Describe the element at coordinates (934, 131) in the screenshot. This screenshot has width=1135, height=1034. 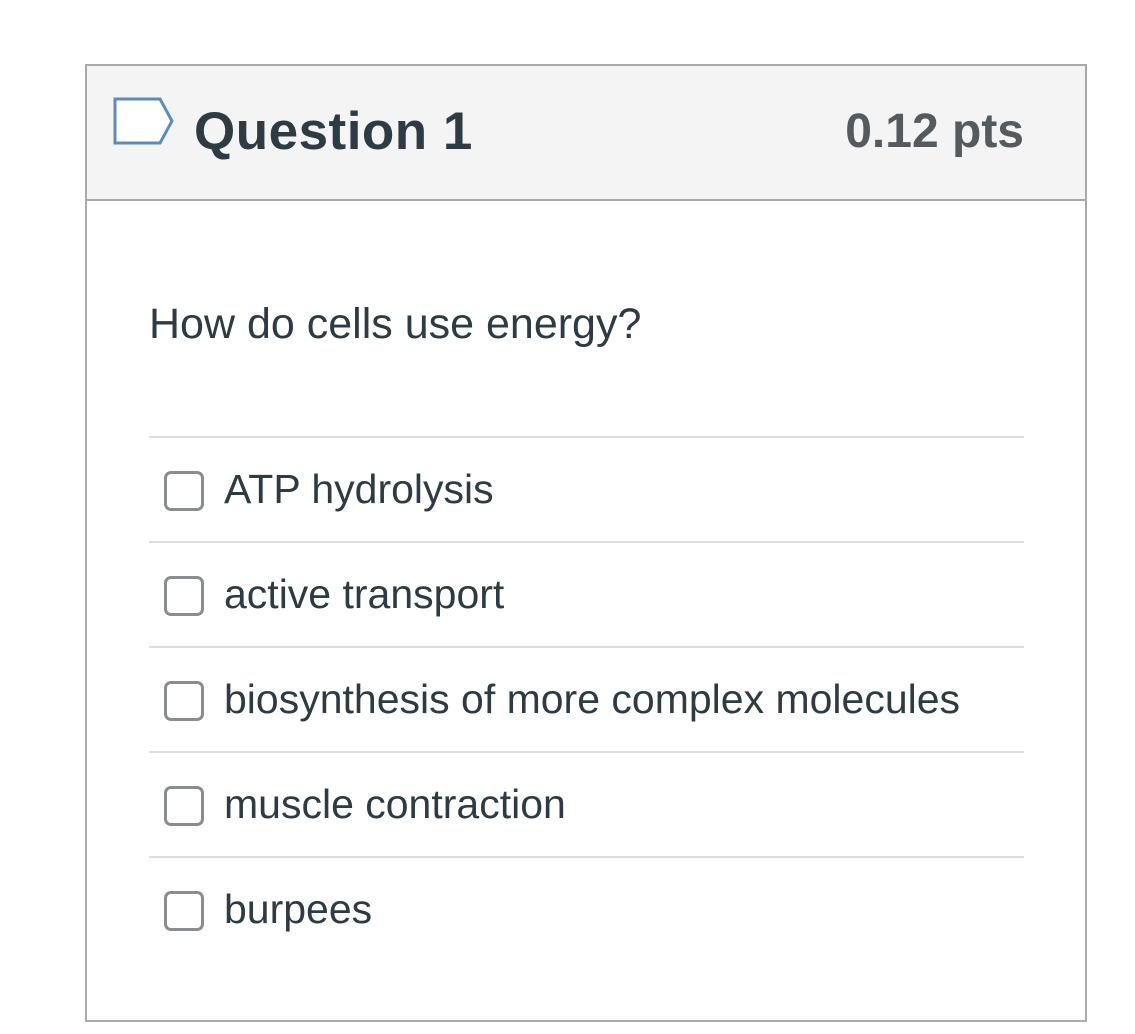
I see `question-points: 0.12 pts` at that location.